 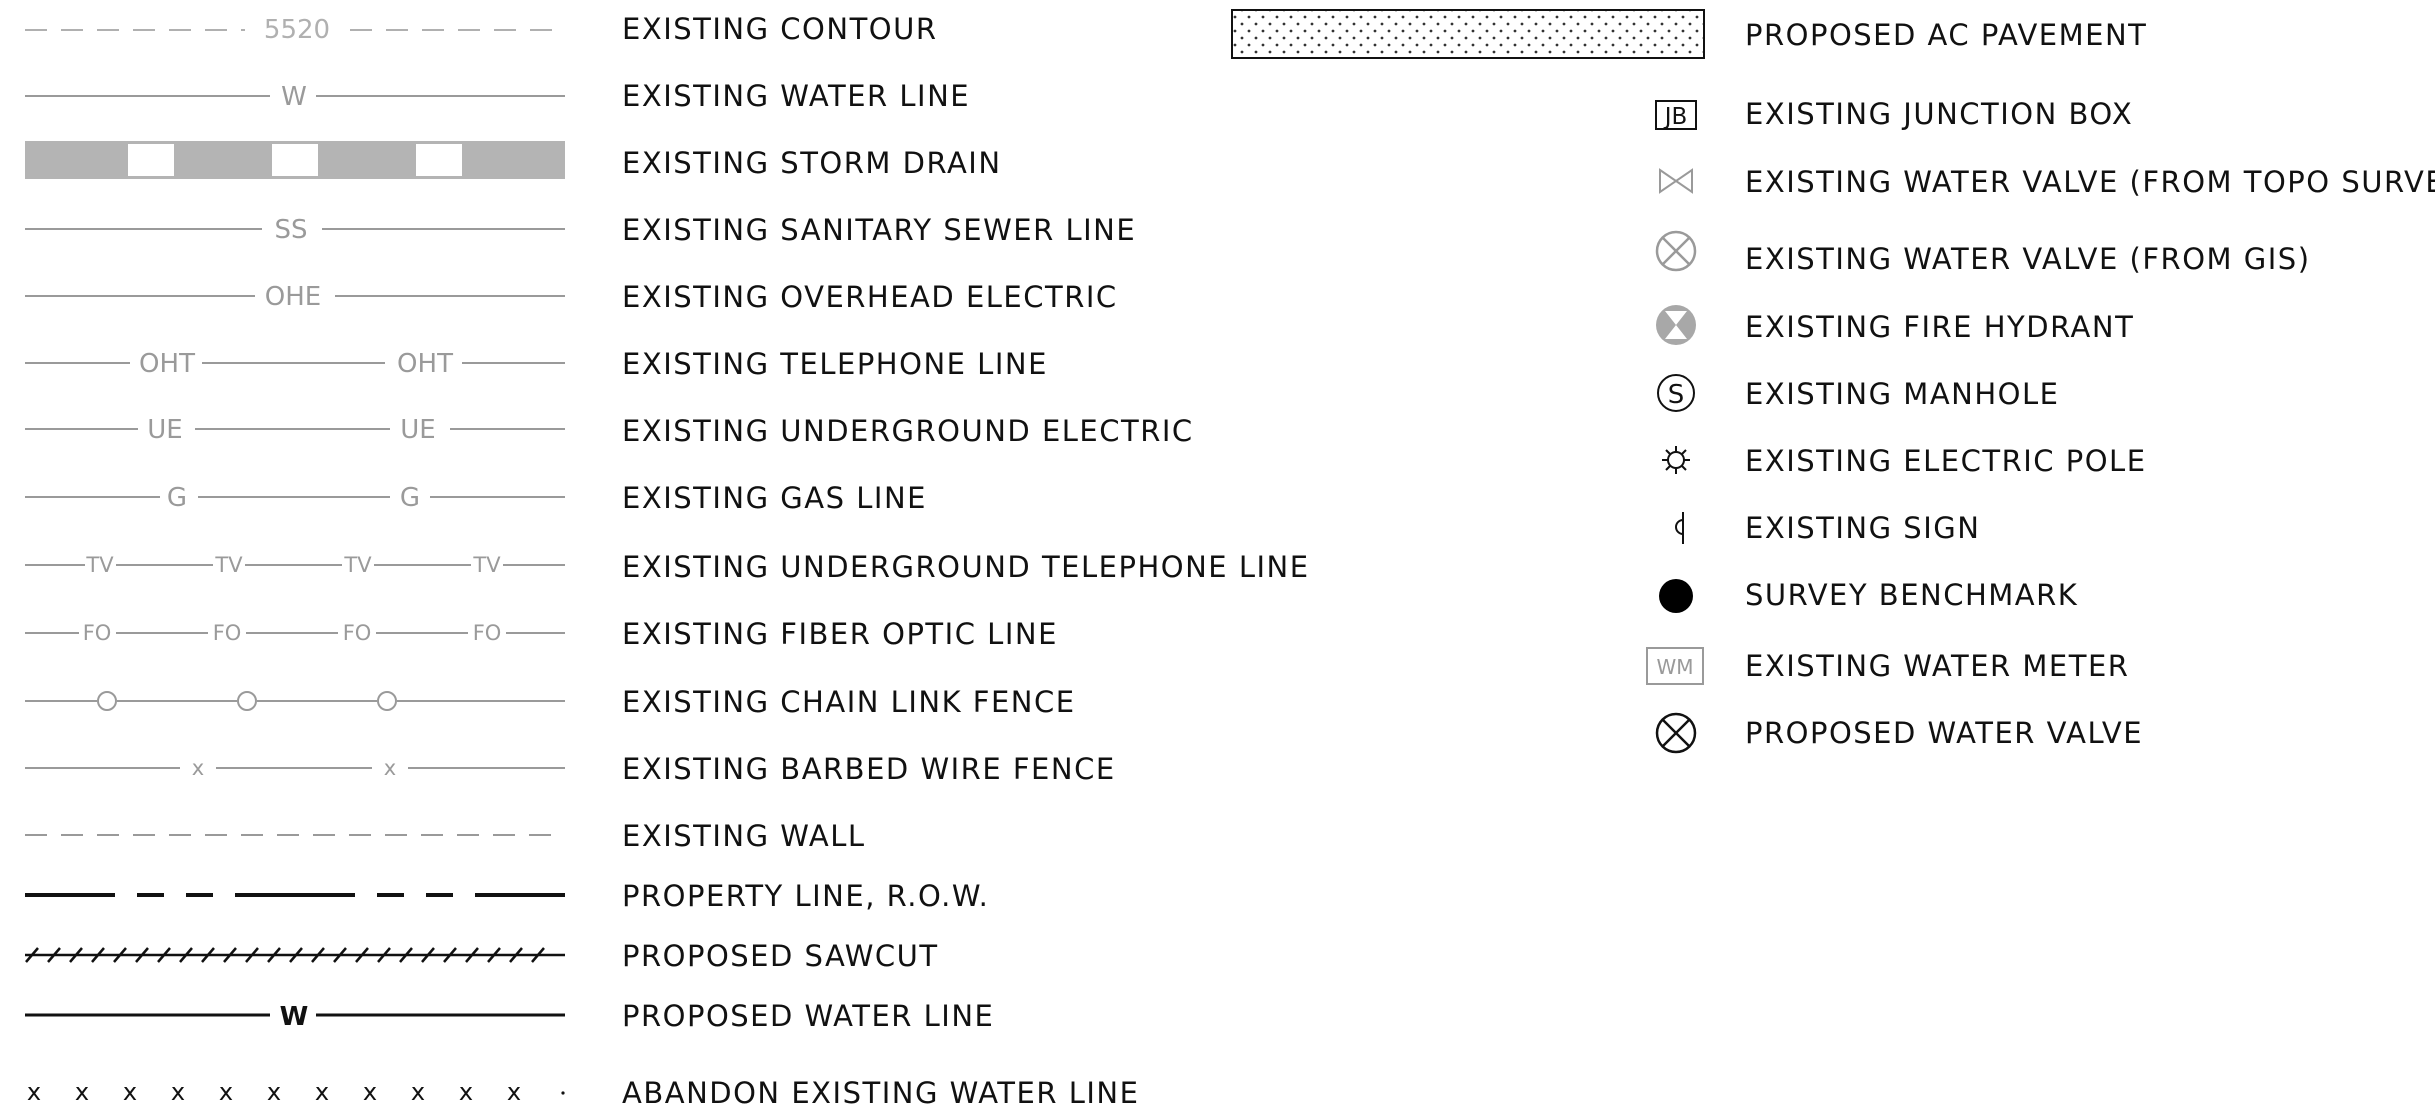 I want to click on legend-label-existing-sign: EXISTING SIGN, so click(x=1862, y=528).